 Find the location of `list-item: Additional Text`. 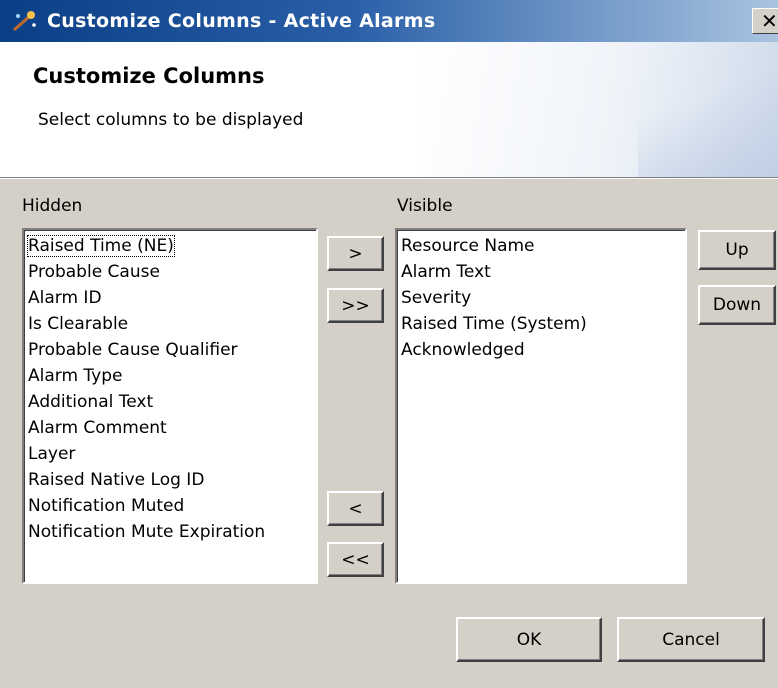

list-item: Additional Text is located at coordinates (172, 402).